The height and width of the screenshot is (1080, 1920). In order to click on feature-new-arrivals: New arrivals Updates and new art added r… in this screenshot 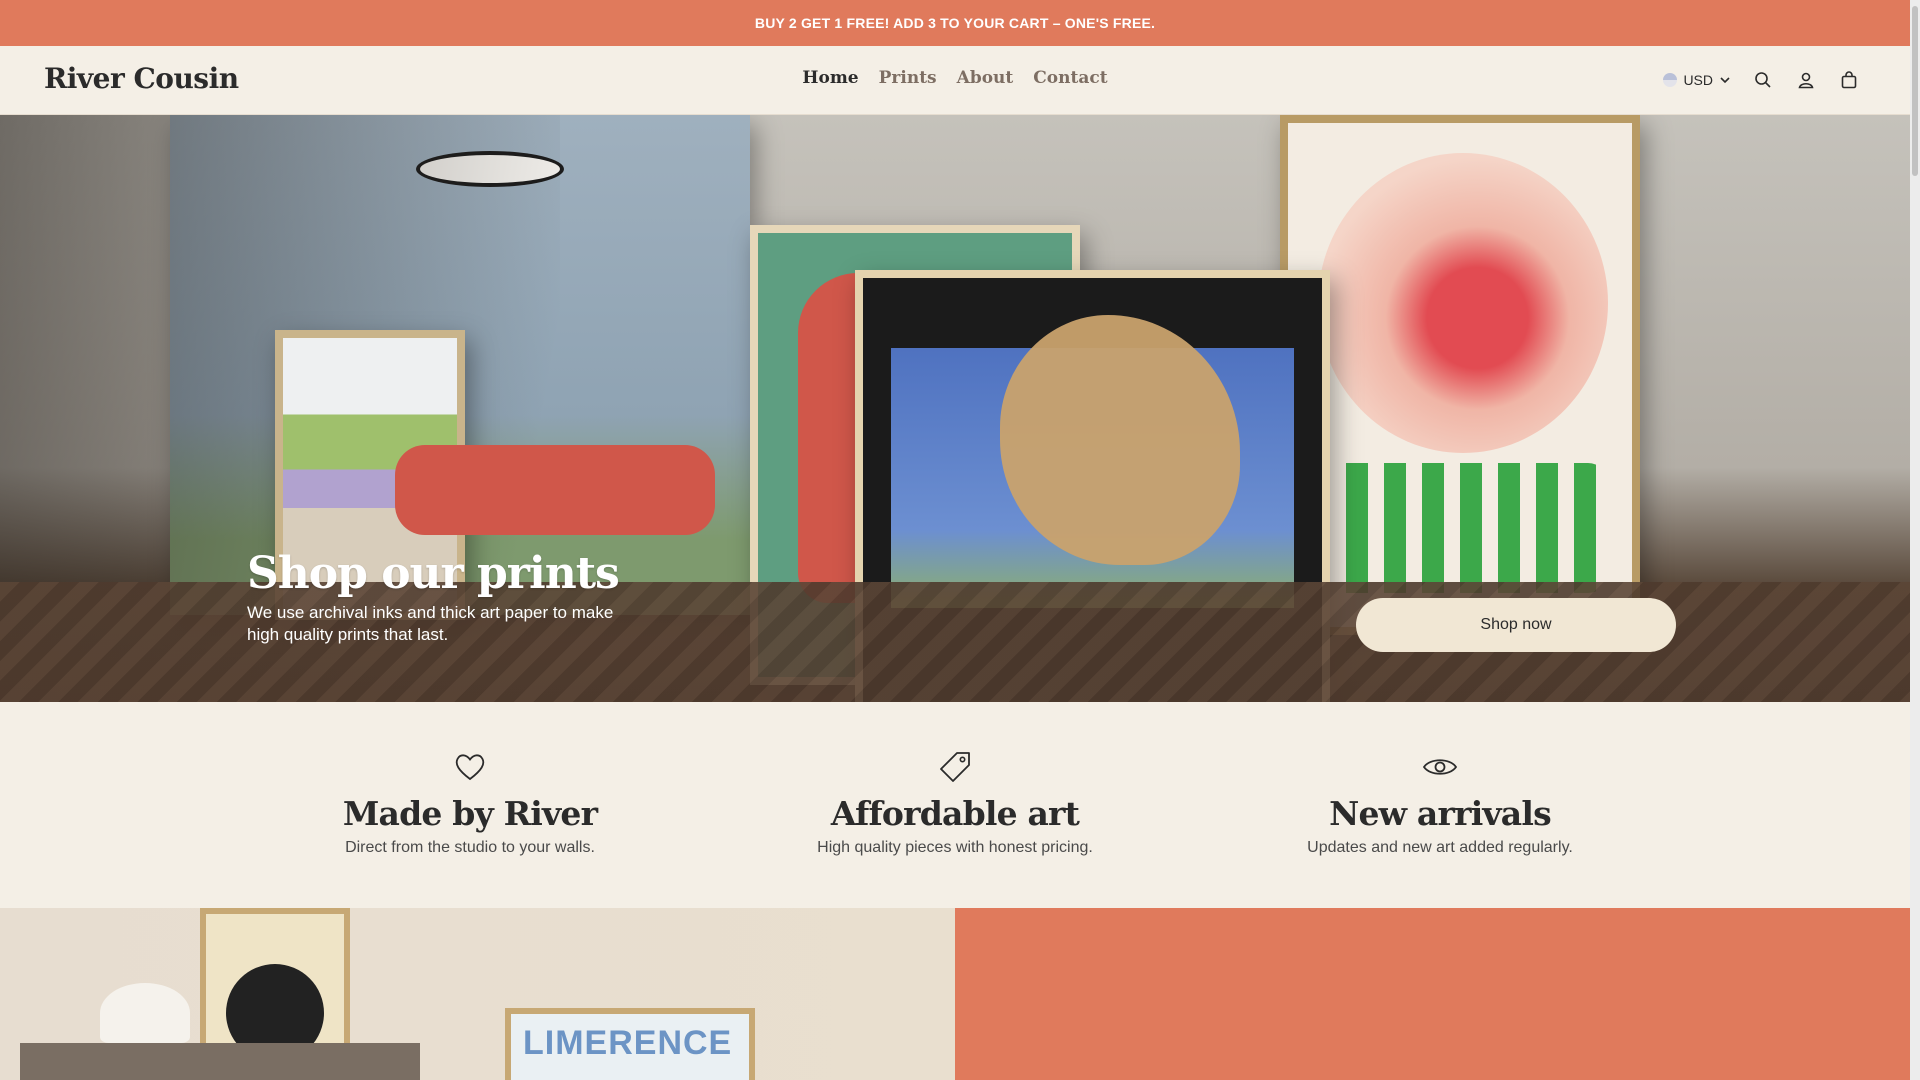, I will do `click(1440, 803)`.